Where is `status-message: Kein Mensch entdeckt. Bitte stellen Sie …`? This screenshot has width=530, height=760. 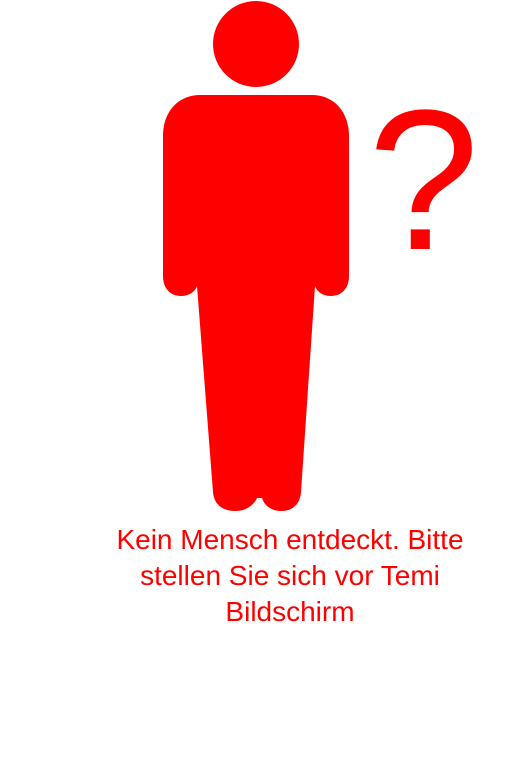 status-message: Kein Mensch entdeckt. Bitte stellen Sie … is located at coordinates (290, 575).